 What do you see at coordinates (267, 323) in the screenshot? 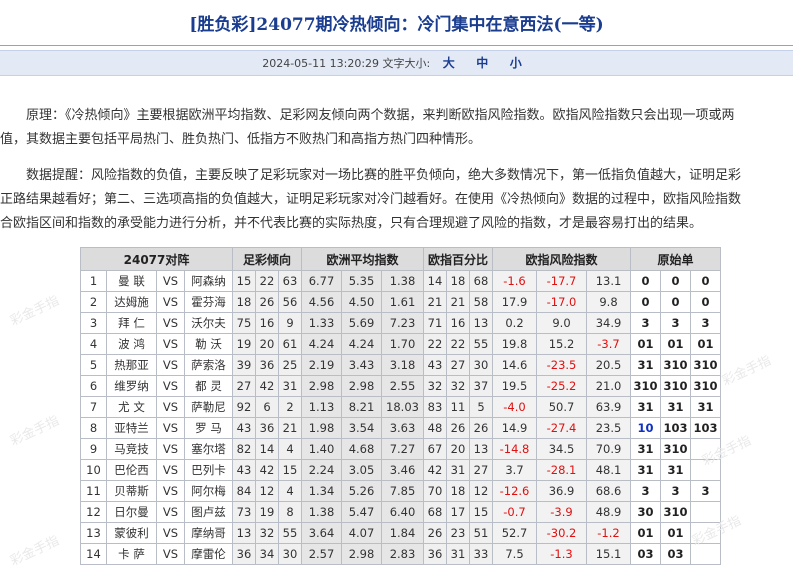
I see `tendency-cell: 16` at bounding box center [267, 323].